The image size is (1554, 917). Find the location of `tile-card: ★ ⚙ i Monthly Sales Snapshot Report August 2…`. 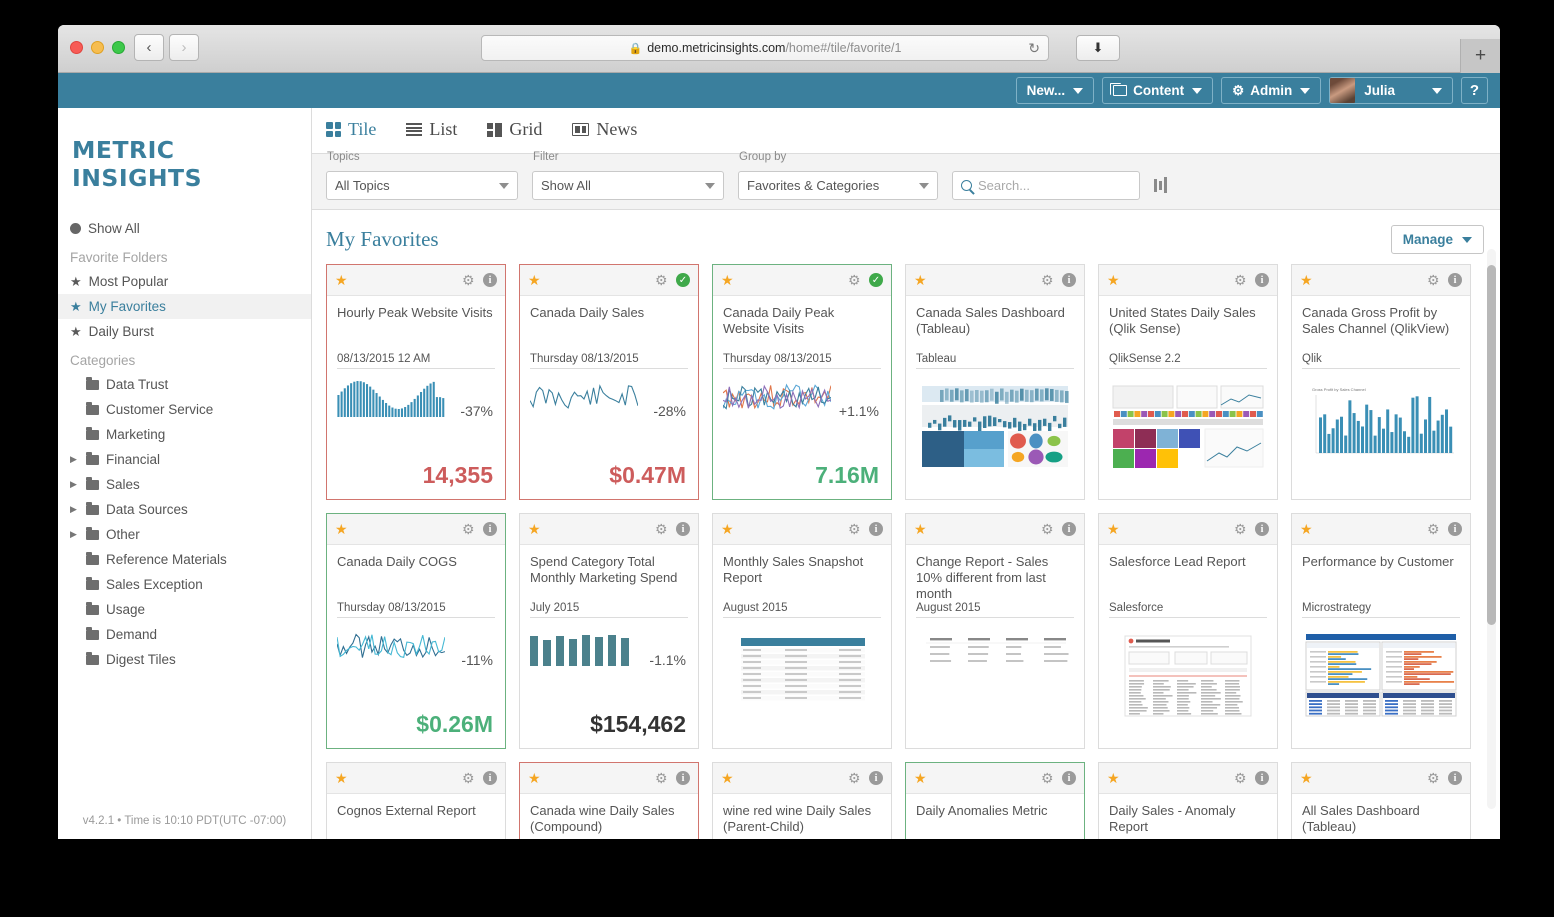

tile-card: ★ ⚙ i Monthly Sales Snapshot Report August 2… is located at coordinates (802, 631).